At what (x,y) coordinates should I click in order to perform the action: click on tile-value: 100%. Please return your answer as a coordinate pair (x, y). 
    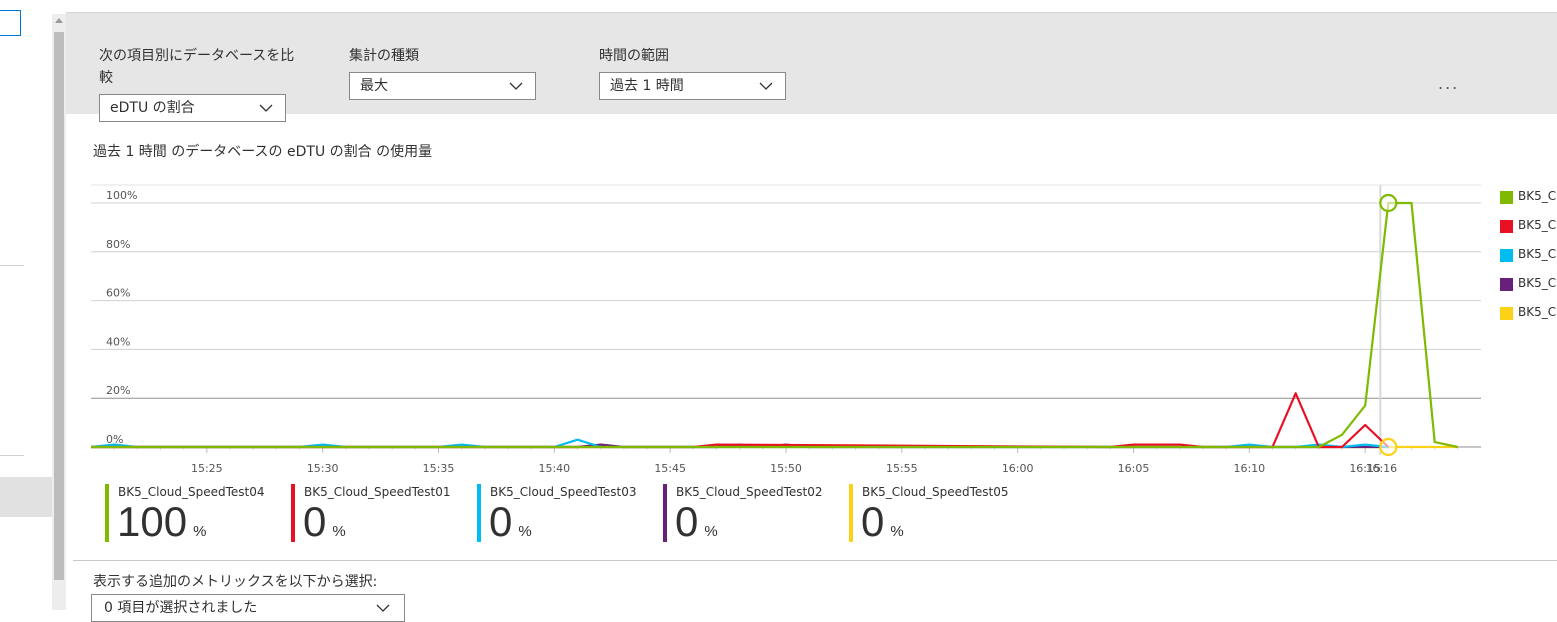
    Looking at the image, I should click on (161, 527).